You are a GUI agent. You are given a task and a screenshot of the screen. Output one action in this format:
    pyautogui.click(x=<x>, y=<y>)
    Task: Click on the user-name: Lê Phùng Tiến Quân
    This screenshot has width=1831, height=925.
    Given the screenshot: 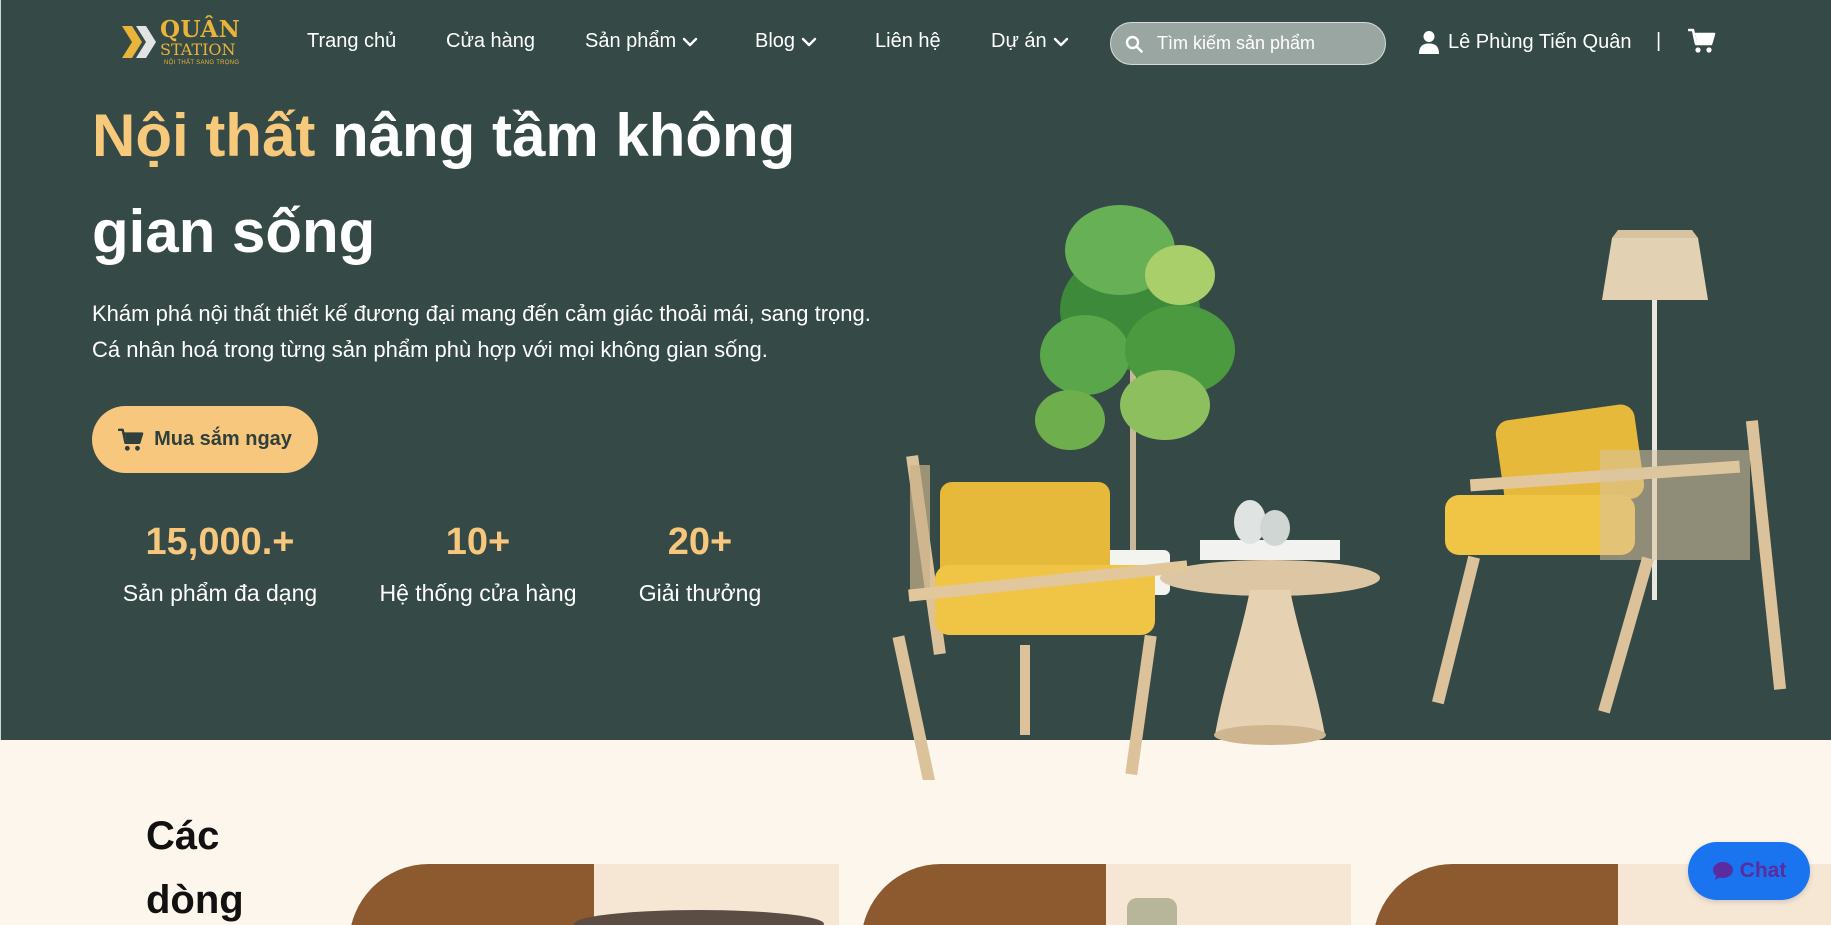 What is the action you would take?
    pyautogui.click(x=1540, y=41)
    